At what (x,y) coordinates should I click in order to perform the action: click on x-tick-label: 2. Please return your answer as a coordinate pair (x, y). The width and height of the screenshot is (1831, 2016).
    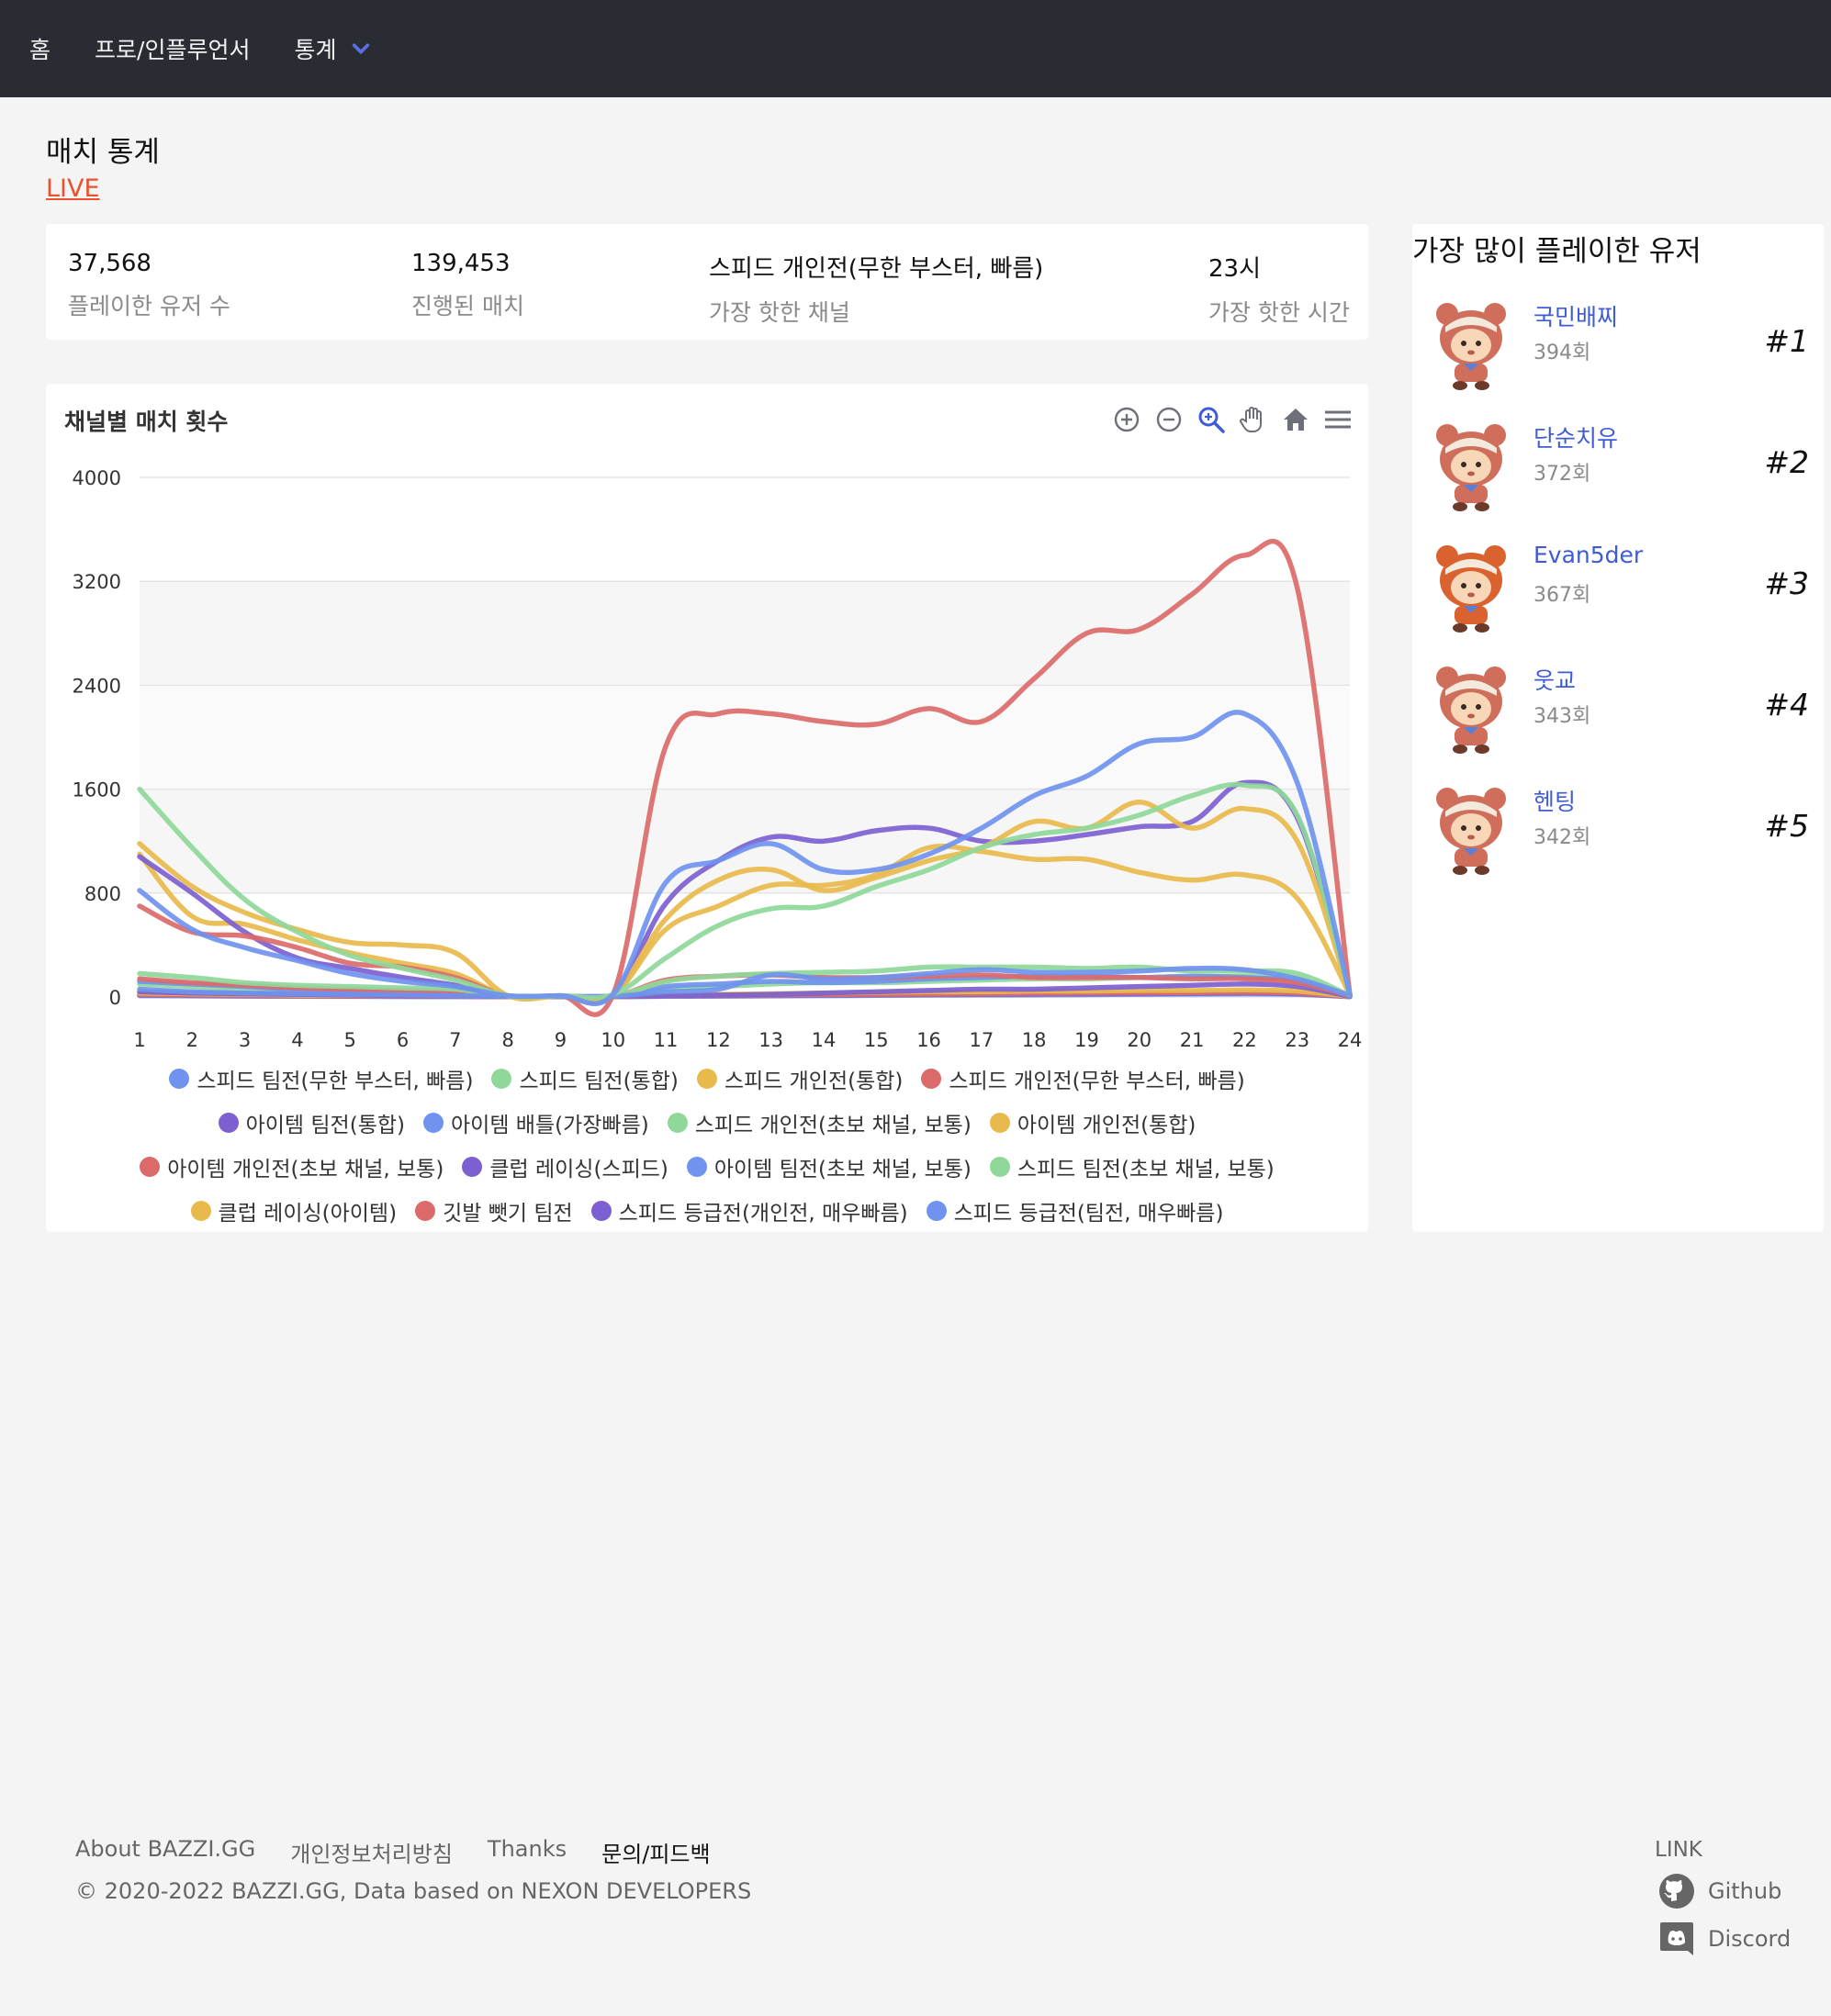
    Looking at the image, I should click on (192, 1040).